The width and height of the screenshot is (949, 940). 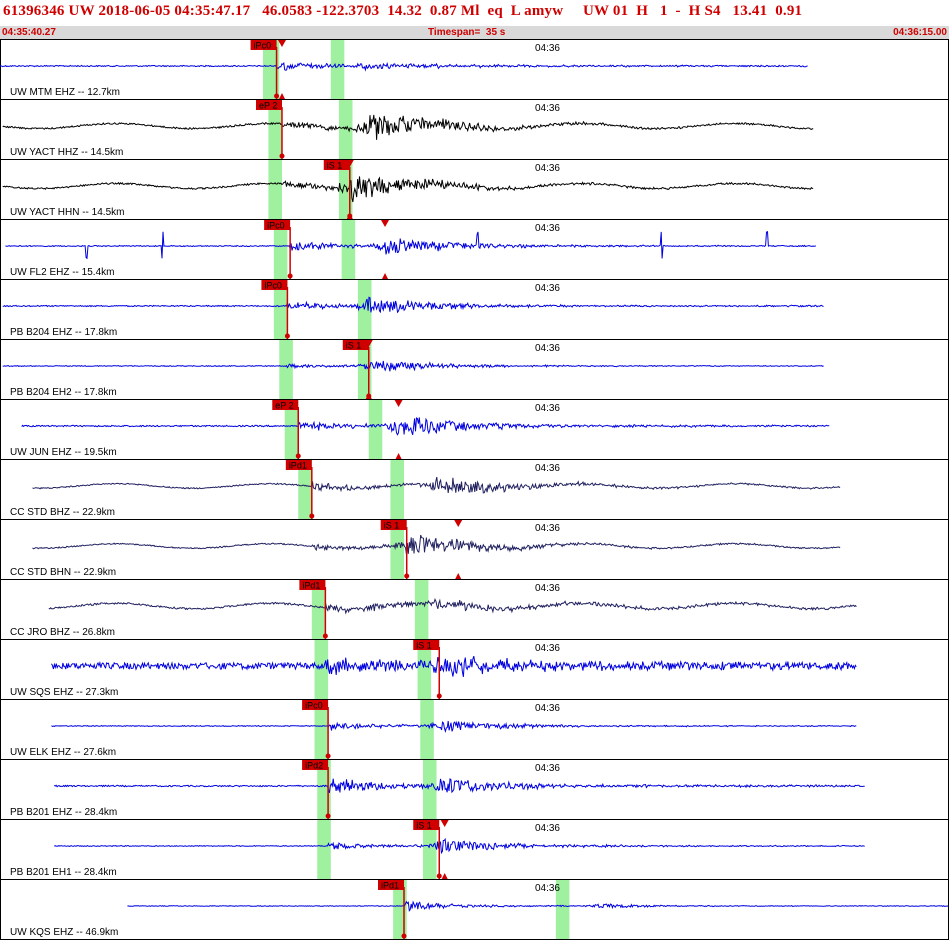 What do you see at coordinates (29, 32) in the screenshot?
I see `start-time-label: 04:35:40.27` at bounding box center [29, 32].